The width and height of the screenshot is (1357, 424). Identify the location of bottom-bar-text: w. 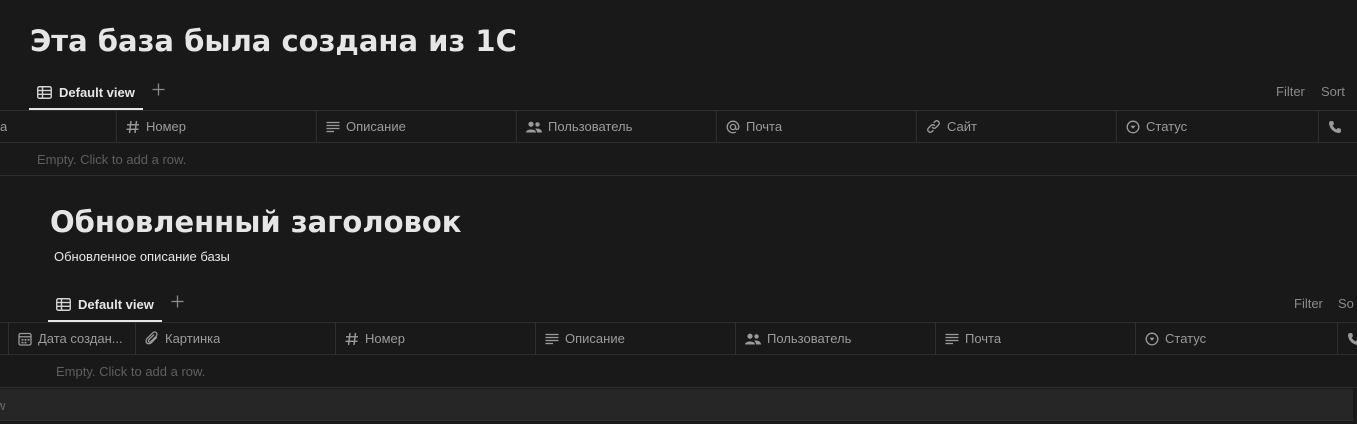
(3, 405).